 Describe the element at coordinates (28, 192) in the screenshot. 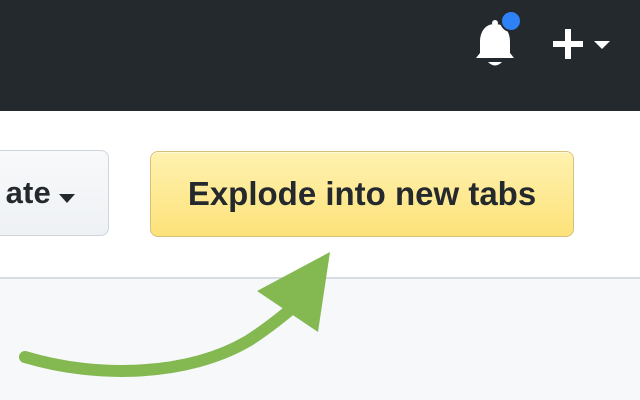

I see `partial-dropdown-label: ate` at that location.